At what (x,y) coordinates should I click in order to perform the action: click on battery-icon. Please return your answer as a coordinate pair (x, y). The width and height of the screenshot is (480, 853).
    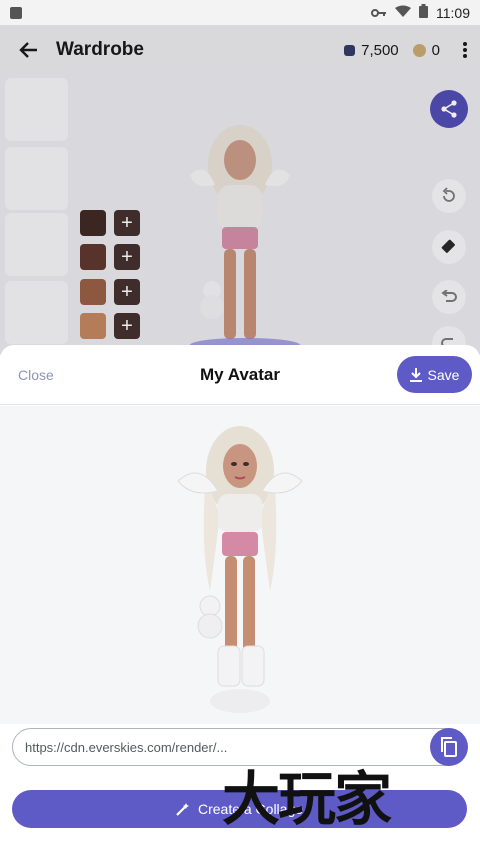
    Looking at the image, I should click on (423, 12).